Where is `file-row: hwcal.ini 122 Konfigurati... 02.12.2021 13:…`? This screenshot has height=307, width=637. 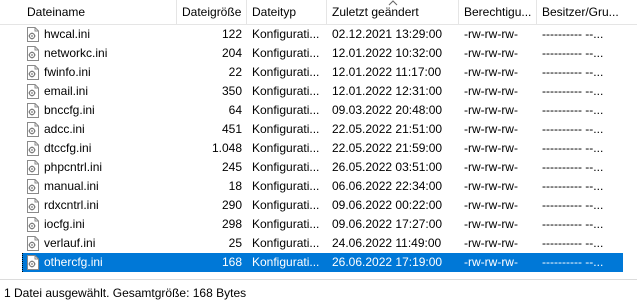
file-row: hwcal.ini 122 Konfigurati... 02.12.2021 13:… is located at coordinates (318, 34).